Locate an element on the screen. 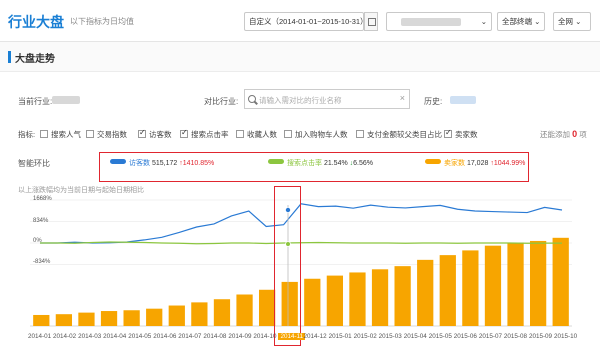 This screenshot has width=600, height=351. chart-note: 以上涨跌幅均为当前日期与起始日期相比 is located at coordinates (81, 190).